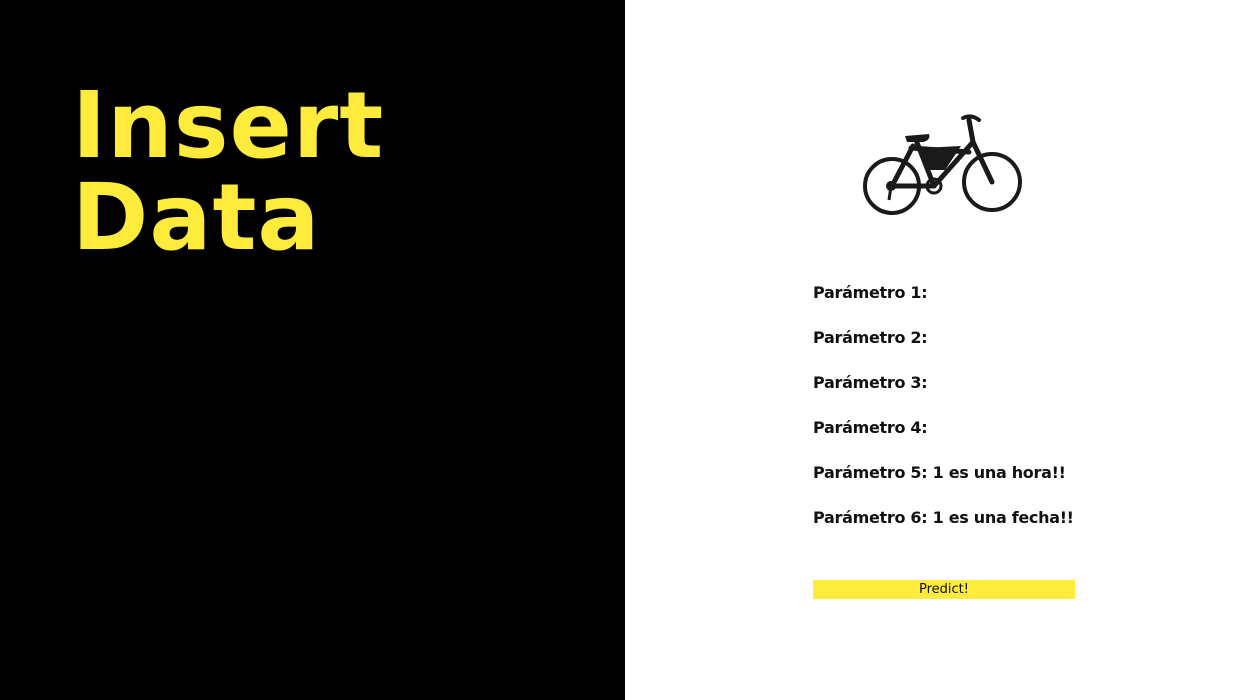 The height and width of the screenshot is (700, 1249). What do you see at coordinates (943, 517) in the screenshot?
I see `parameter-6-label: Parámetro 6: 1 es una fecha!!` at bounding box center [943, 517].